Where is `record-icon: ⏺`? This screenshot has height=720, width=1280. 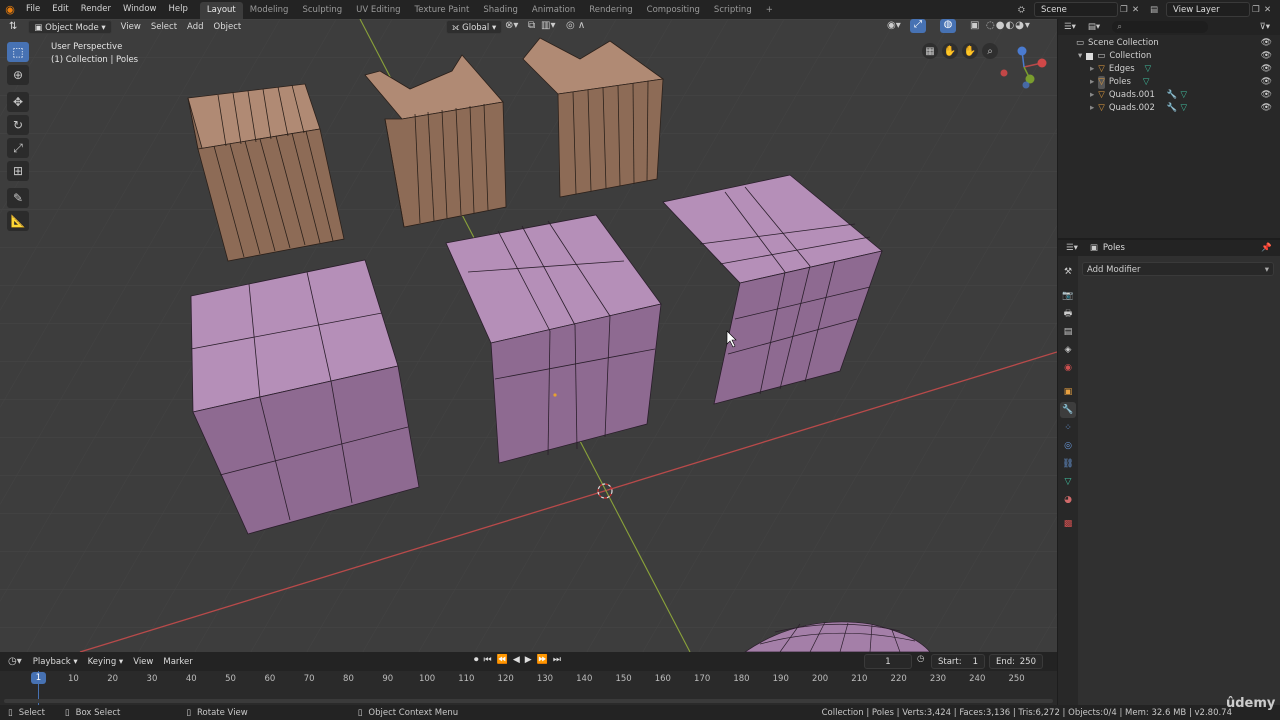 record-icon: ⏺ is located at coordinates (476, 660).